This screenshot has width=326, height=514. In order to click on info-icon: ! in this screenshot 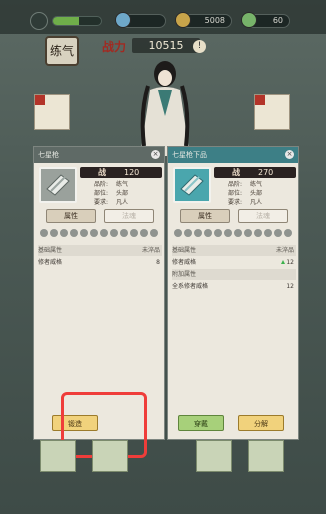, I will do `click(199, 46)`.